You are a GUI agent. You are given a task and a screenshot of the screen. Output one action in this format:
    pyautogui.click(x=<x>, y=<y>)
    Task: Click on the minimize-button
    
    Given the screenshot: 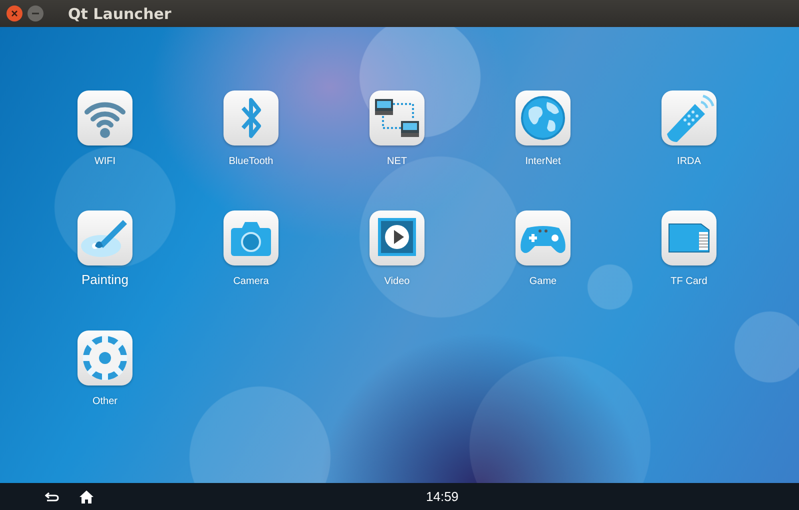 What is the action you would take?
    pyautogui.click(x=35, y=13)
    